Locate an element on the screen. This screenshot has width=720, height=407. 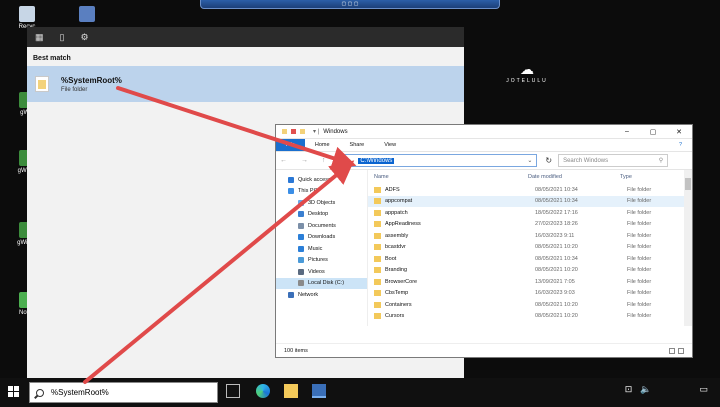
table-row: Branding 08/05/2021 10:20 File folder is located at coordinates (530, 271).